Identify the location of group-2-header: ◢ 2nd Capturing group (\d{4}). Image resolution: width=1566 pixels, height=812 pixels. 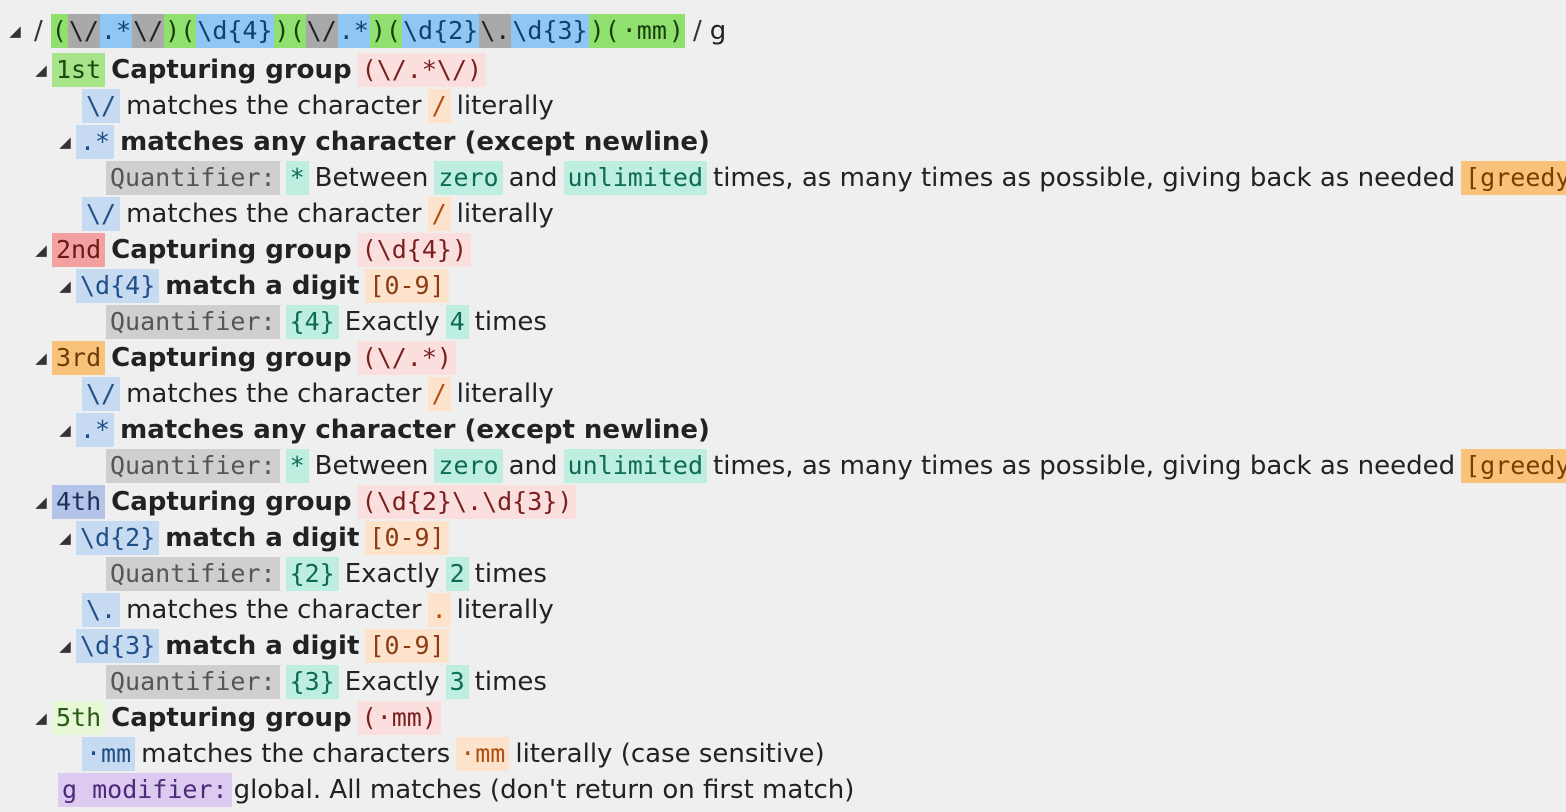
(254, 250).